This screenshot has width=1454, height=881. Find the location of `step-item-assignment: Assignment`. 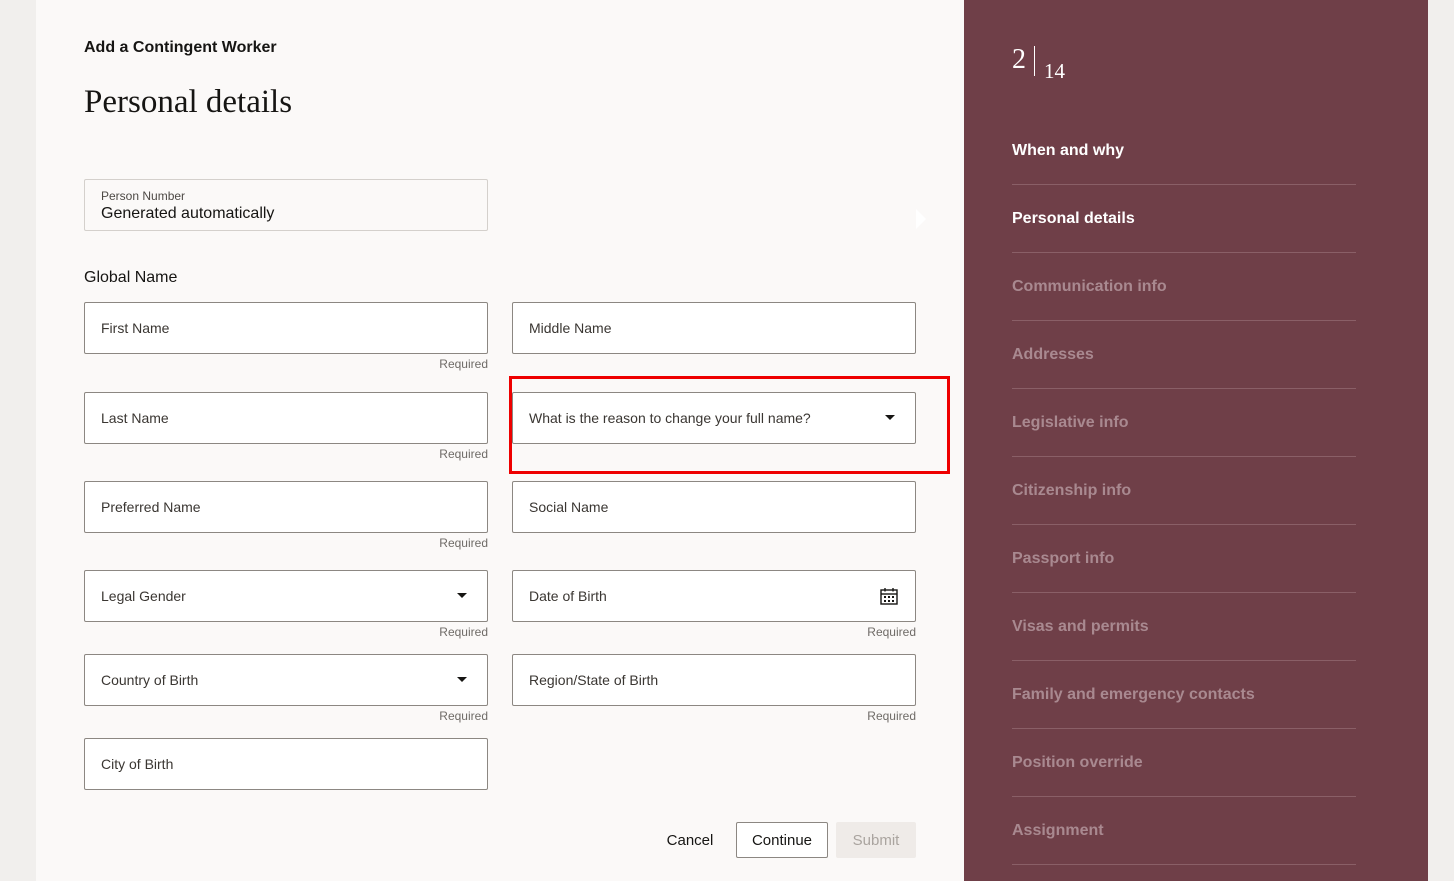

step-item-assignment: Assignment is located at coordinates (1184, 831).